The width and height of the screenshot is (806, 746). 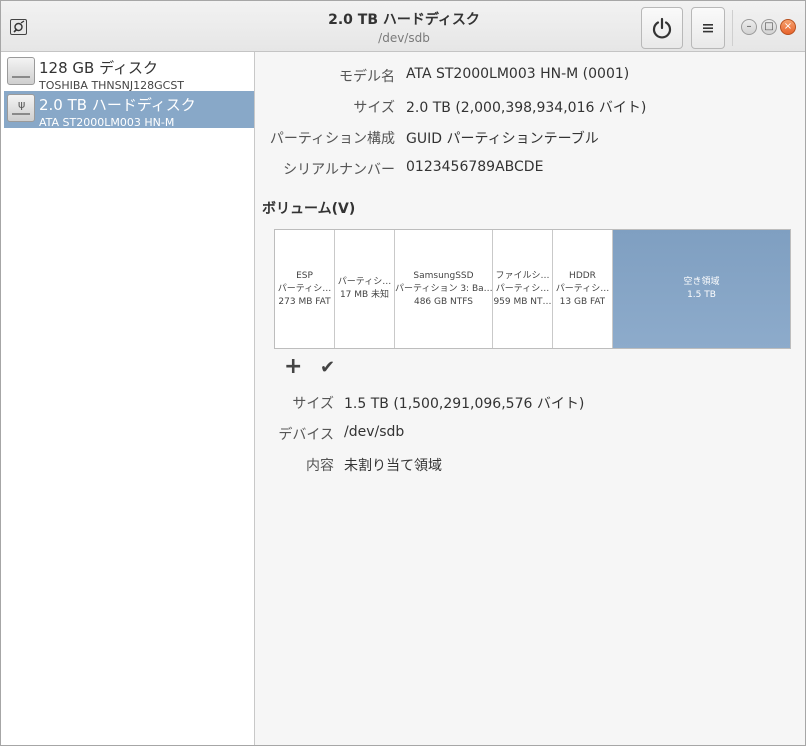 What do you see at coordinates (304, 275) in the screenshot?
I see `partition-label: ESP` at bounding box center [304, 275].